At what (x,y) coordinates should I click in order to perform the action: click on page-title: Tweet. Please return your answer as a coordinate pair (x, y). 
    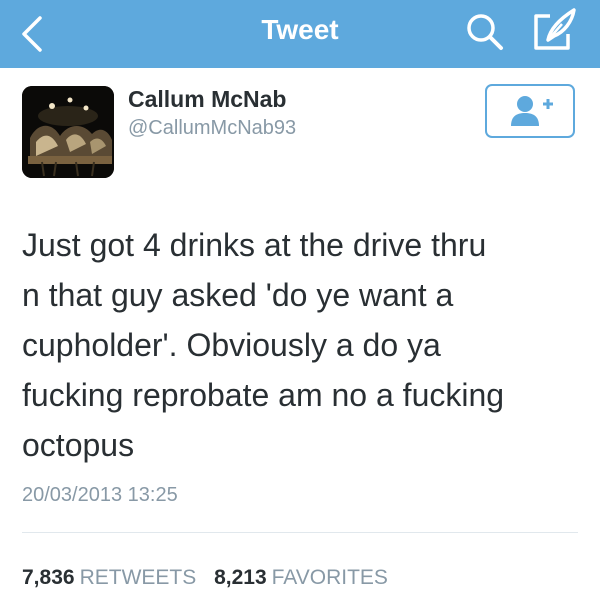
    Looking at the image, I should click on (300, 29).